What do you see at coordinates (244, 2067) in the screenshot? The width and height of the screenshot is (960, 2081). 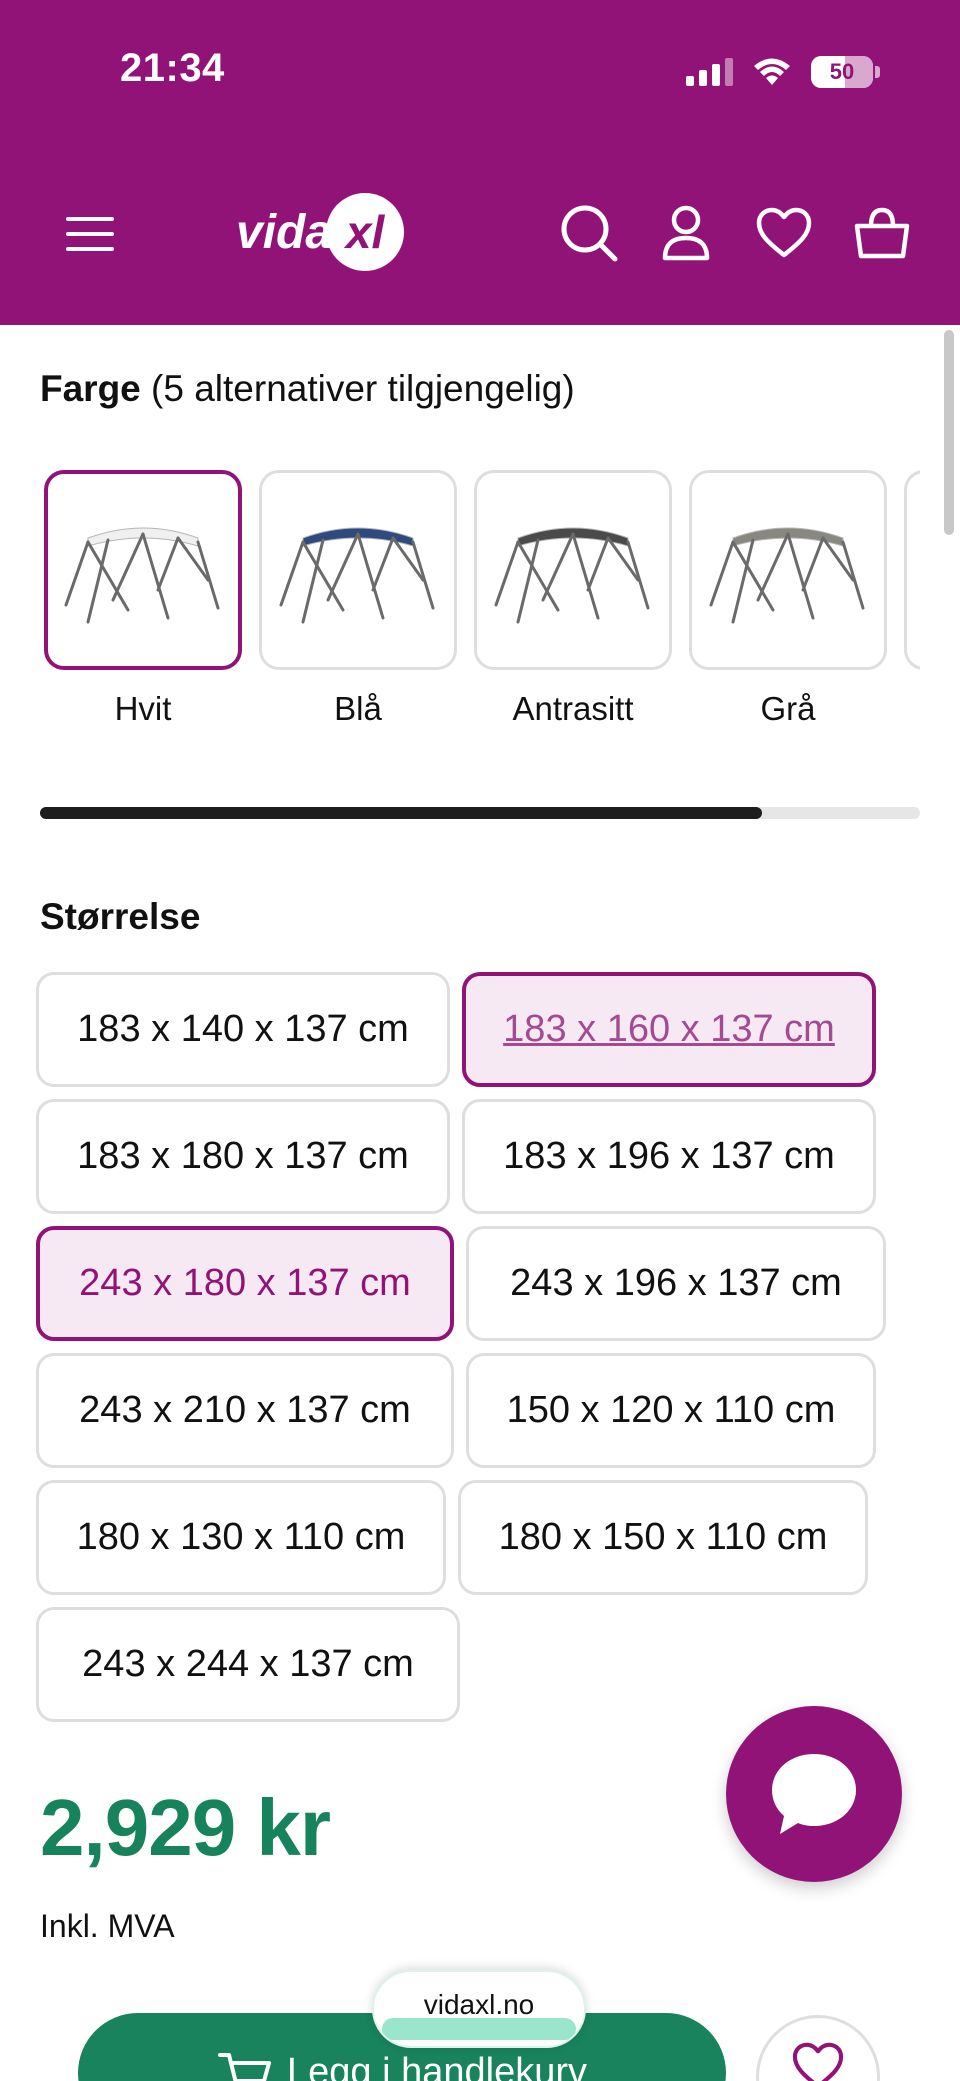 I see `cart-icon` at bounding box center [244, 2067].